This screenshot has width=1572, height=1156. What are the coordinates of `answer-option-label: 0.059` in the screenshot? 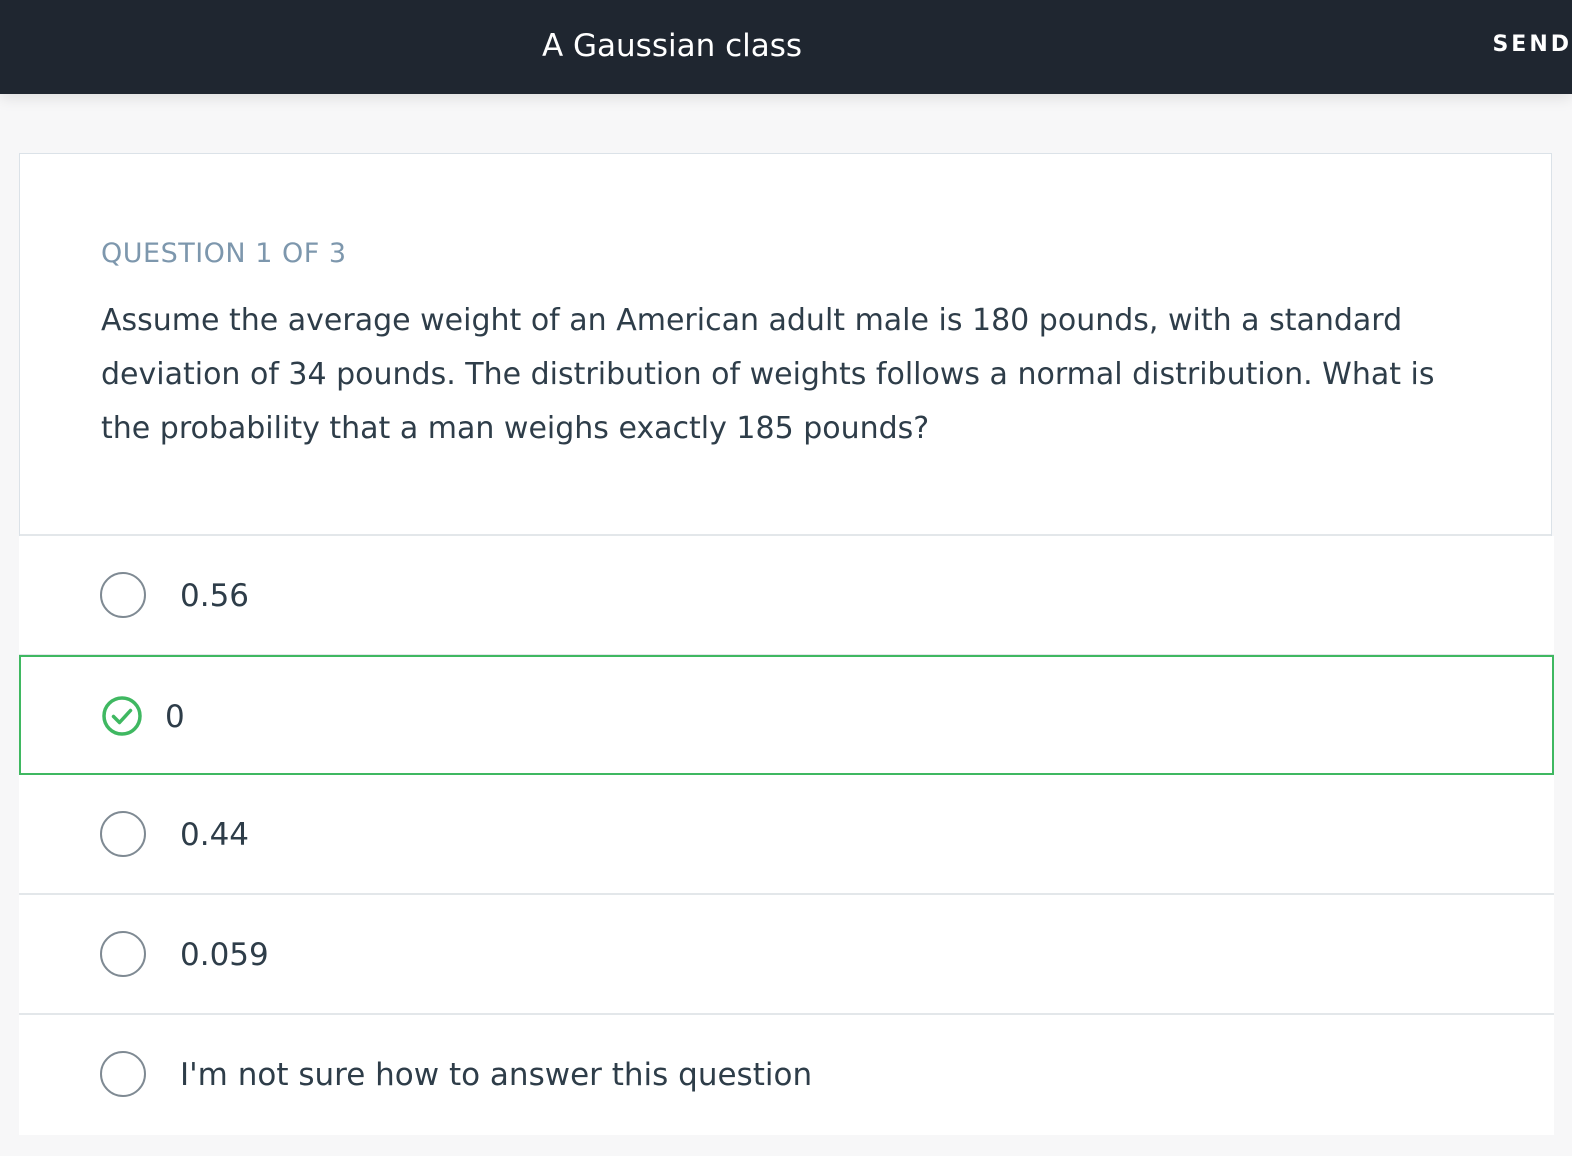 It's located at (224, 955).